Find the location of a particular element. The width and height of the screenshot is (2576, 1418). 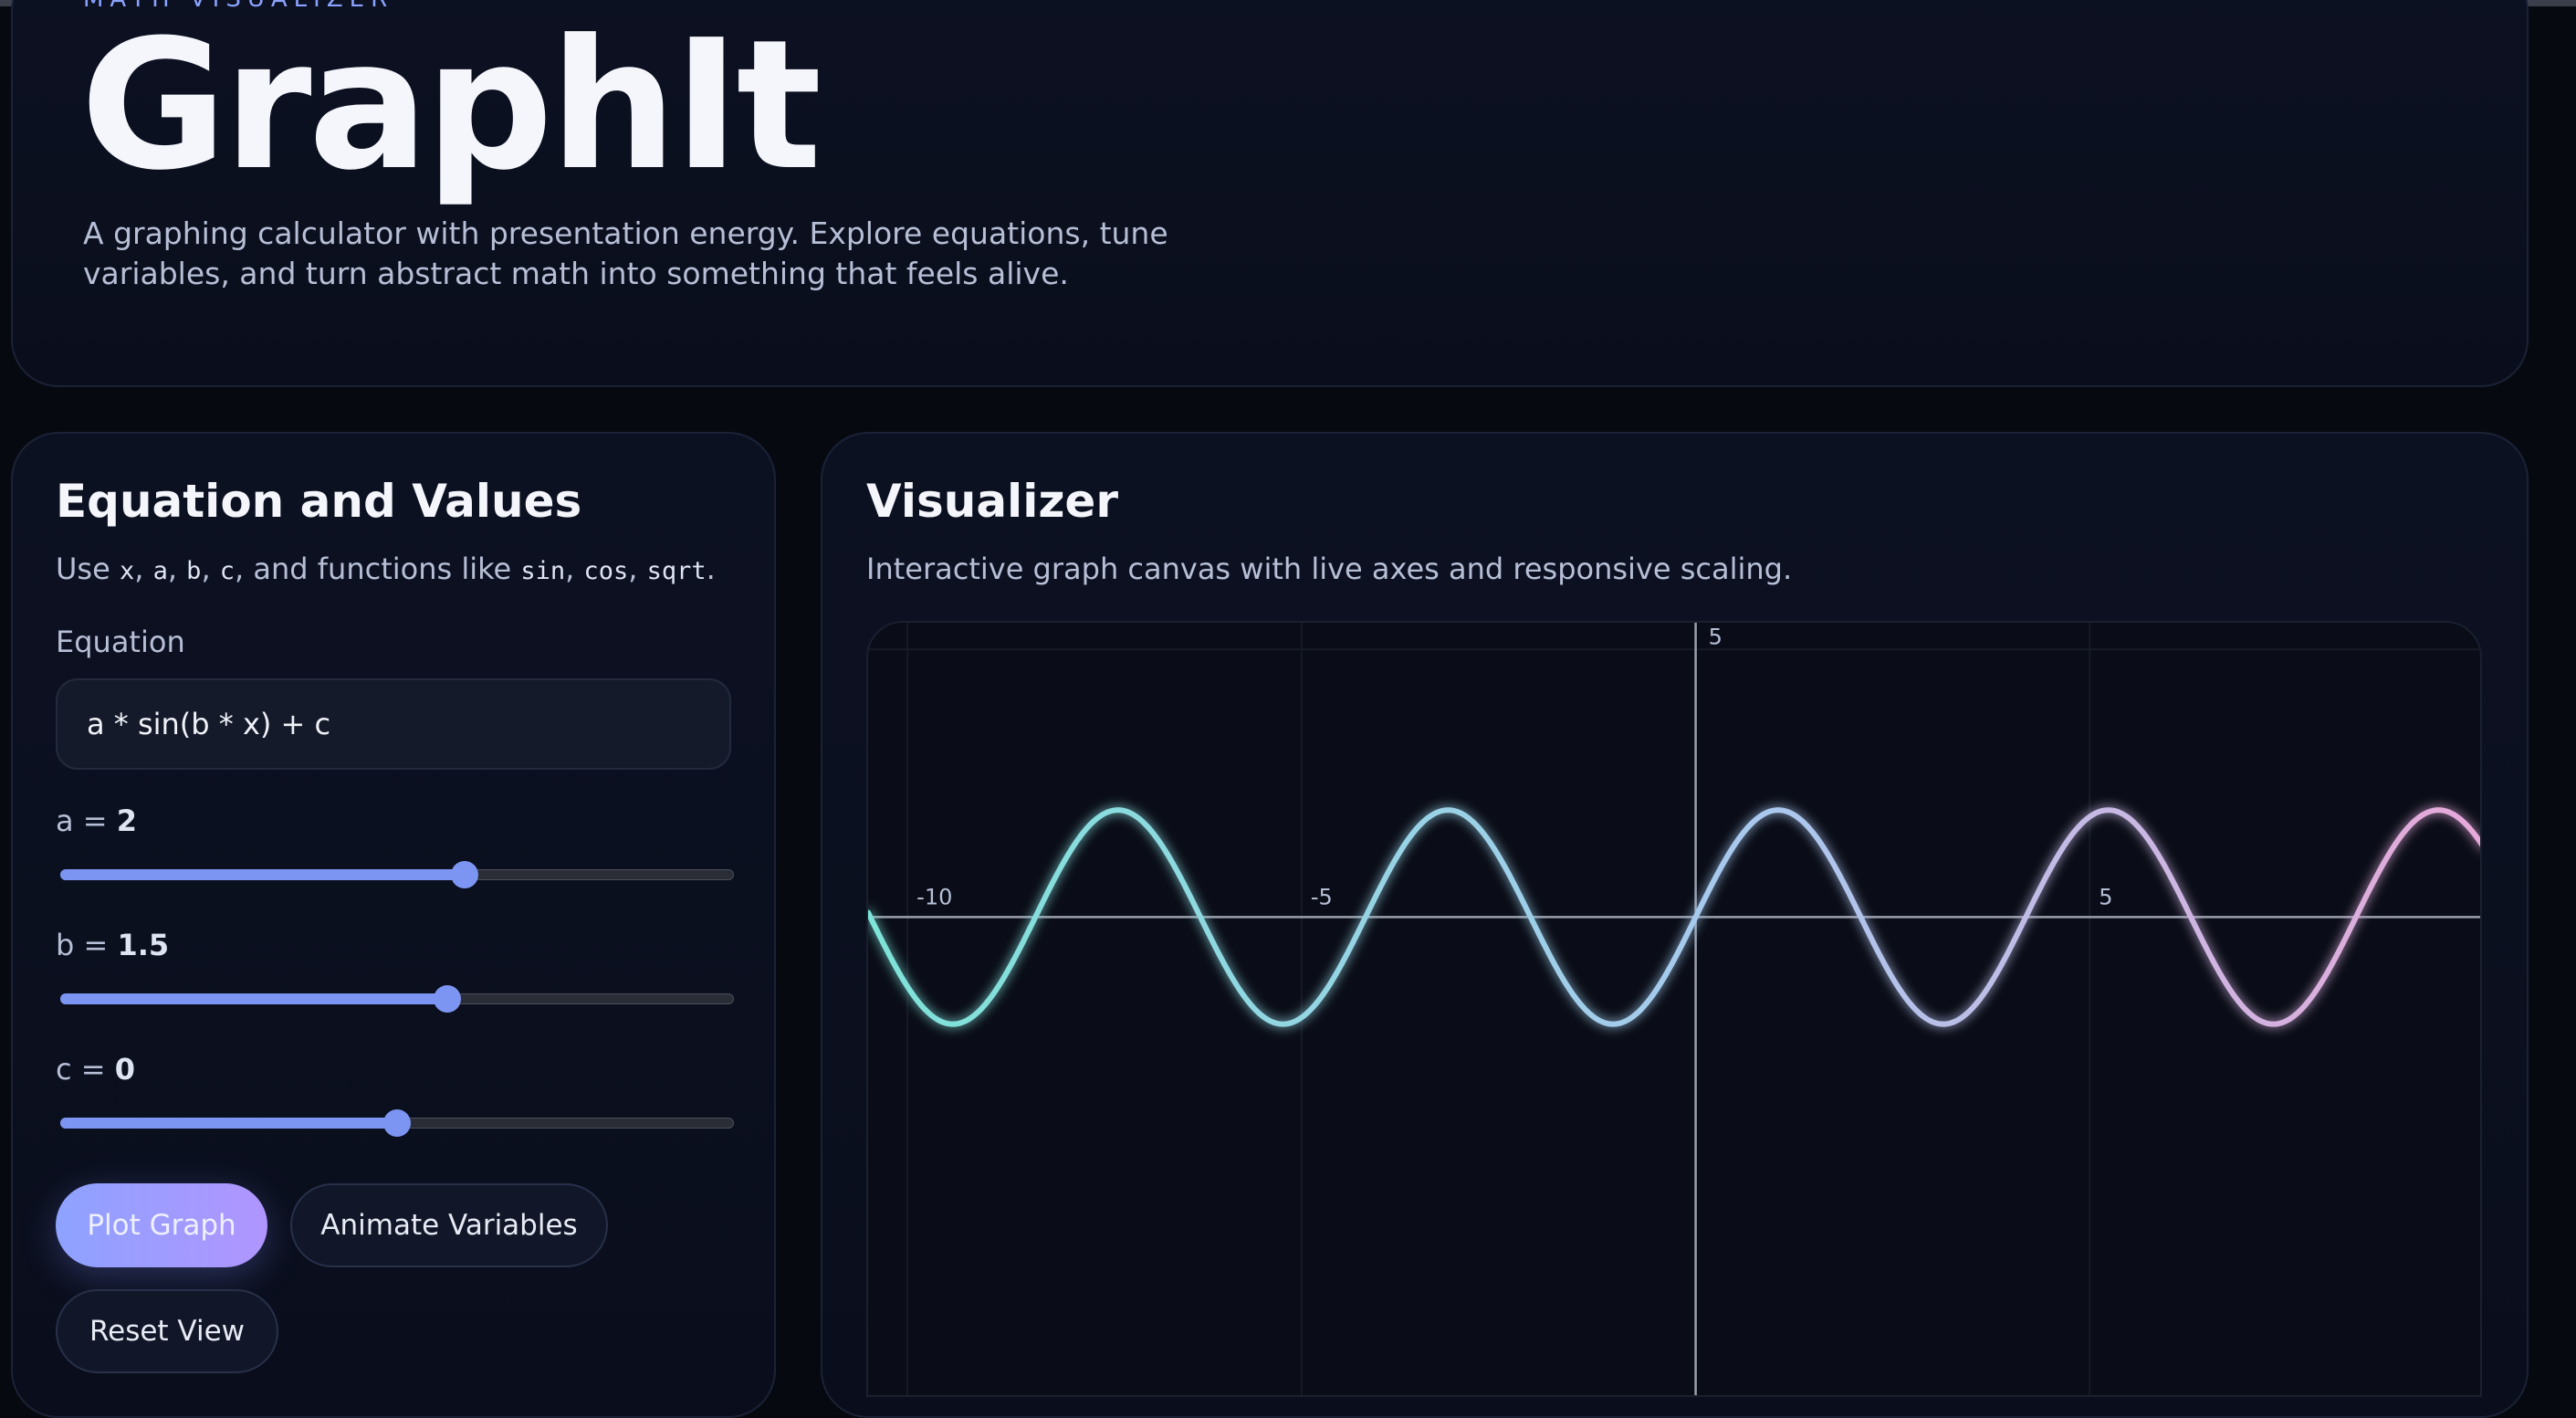

x-tick-label: 5 is located at coordinates (2106, 896).